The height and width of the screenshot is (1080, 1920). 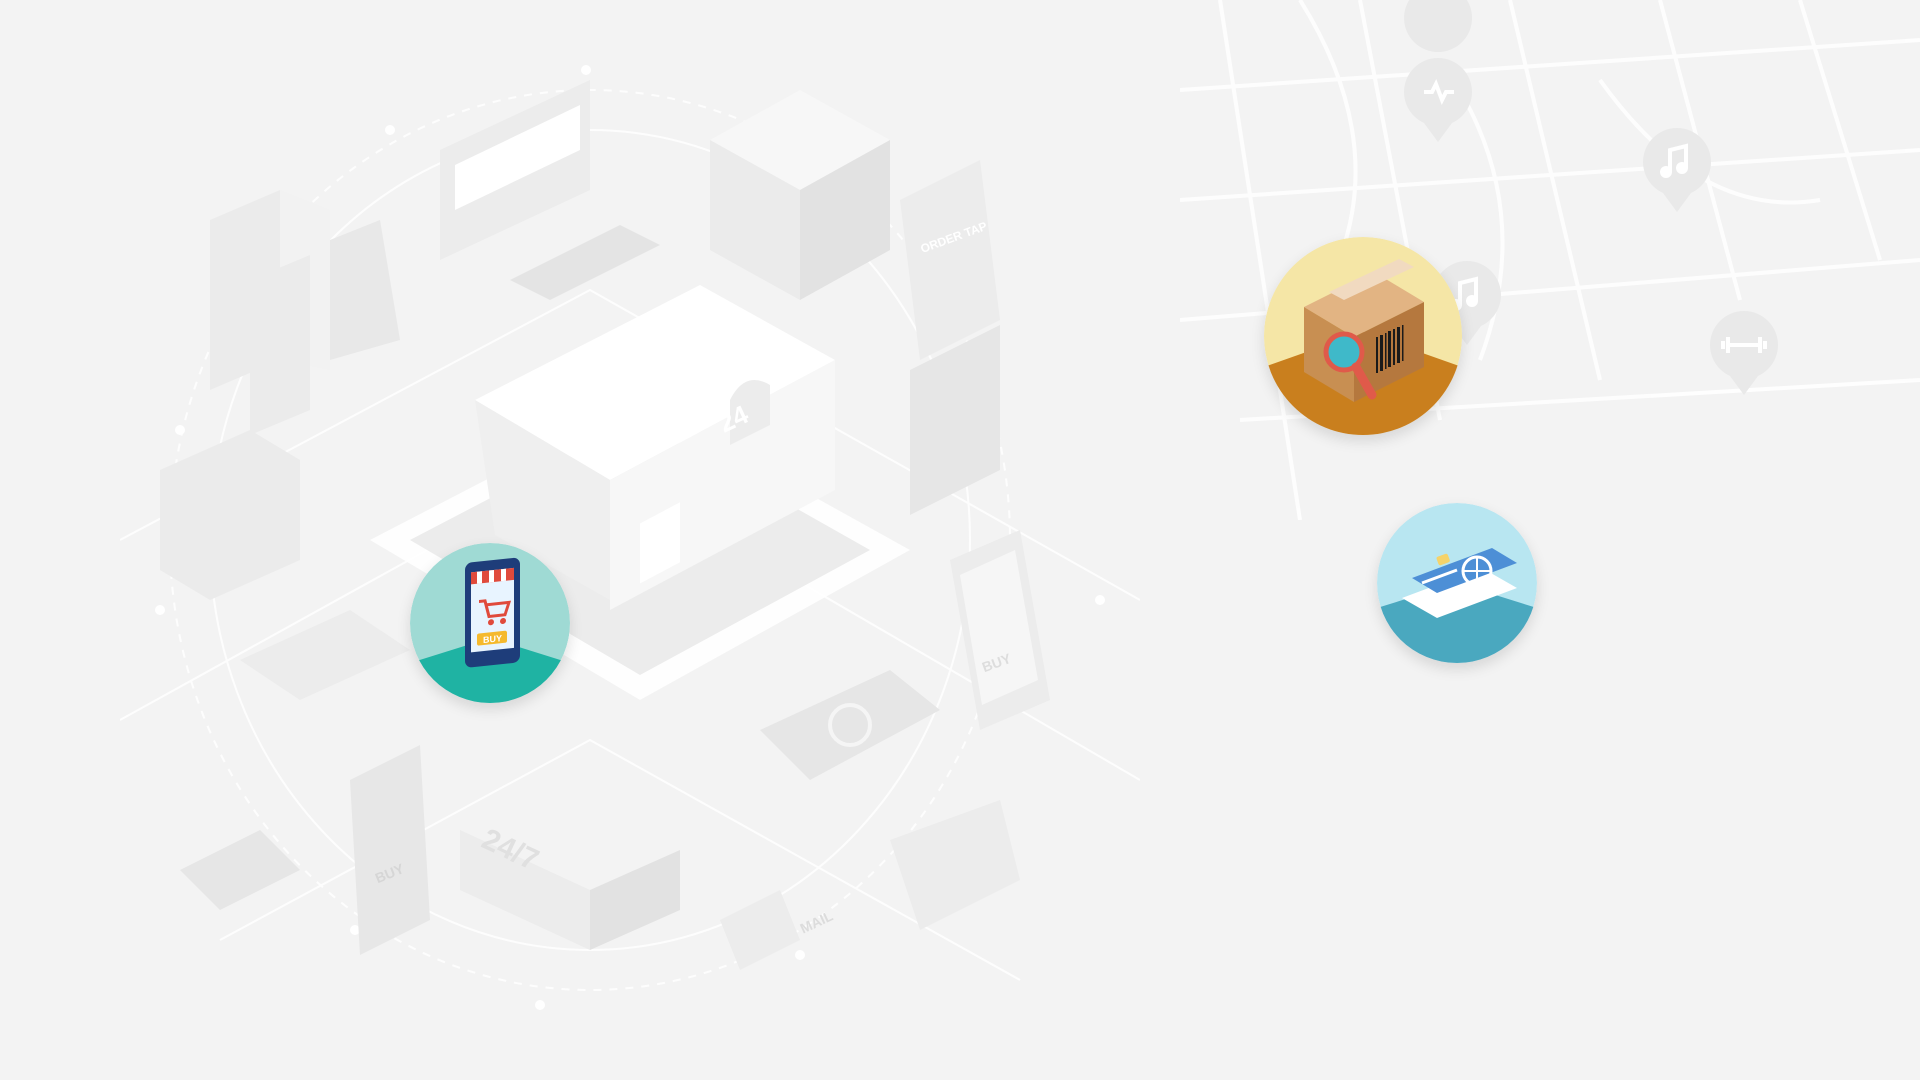 I want to click on package-tracking-badge, so click(x=1363, y=336).